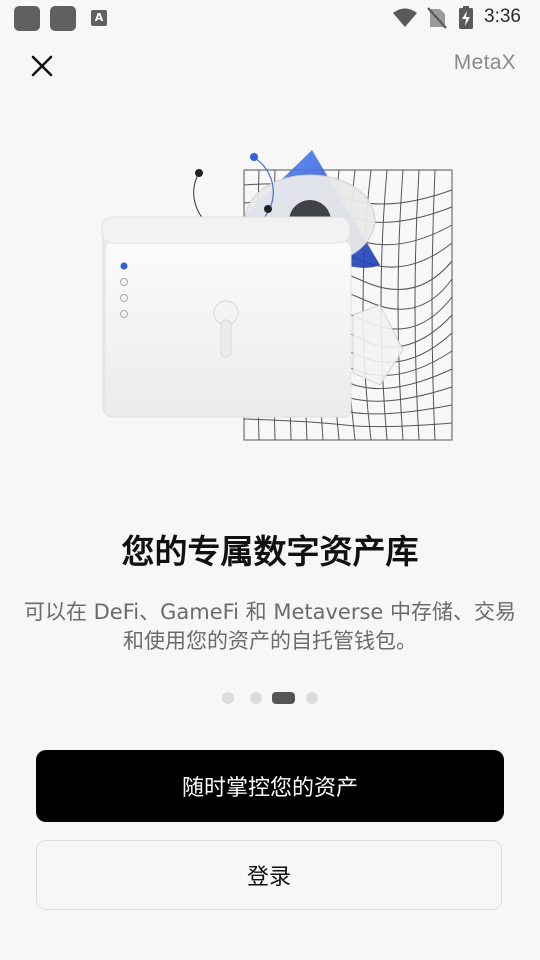 The height and width of the screenshot is (960, 540). What do you see at coordinates (484, 62) in the screenshot?
I see `brand-label: MetaX` at bounding box center [484, 62].